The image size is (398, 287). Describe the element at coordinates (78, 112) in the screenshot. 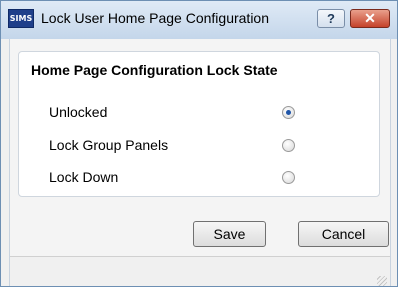

I see `option-label-unlocked: Unlocked` at that location.